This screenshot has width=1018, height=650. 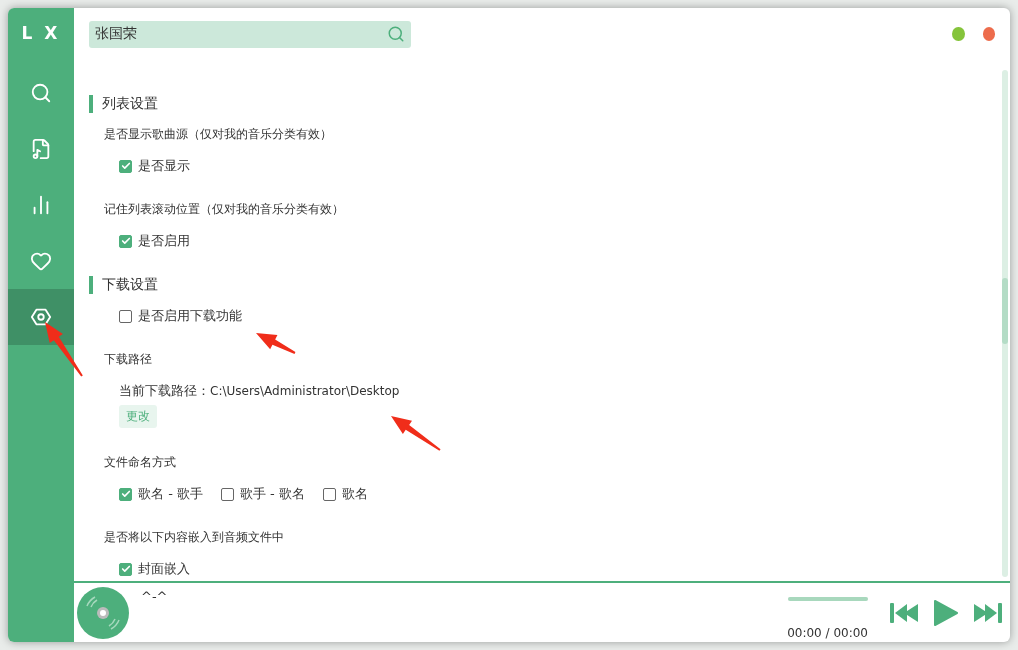 I want to click on close-button, so click(x=988, y=34).